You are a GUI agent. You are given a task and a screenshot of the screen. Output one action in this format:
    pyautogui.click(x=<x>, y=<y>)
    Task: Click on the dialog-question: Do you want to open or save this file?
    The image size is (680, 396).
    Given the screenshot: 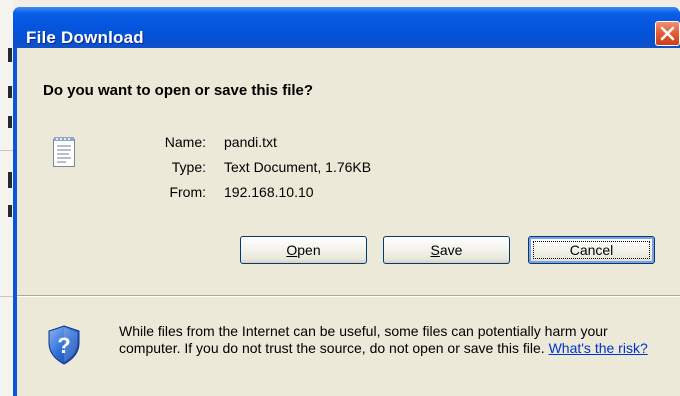 What is the action you would take?
    pyautogui.click(x=178, y=90)
    